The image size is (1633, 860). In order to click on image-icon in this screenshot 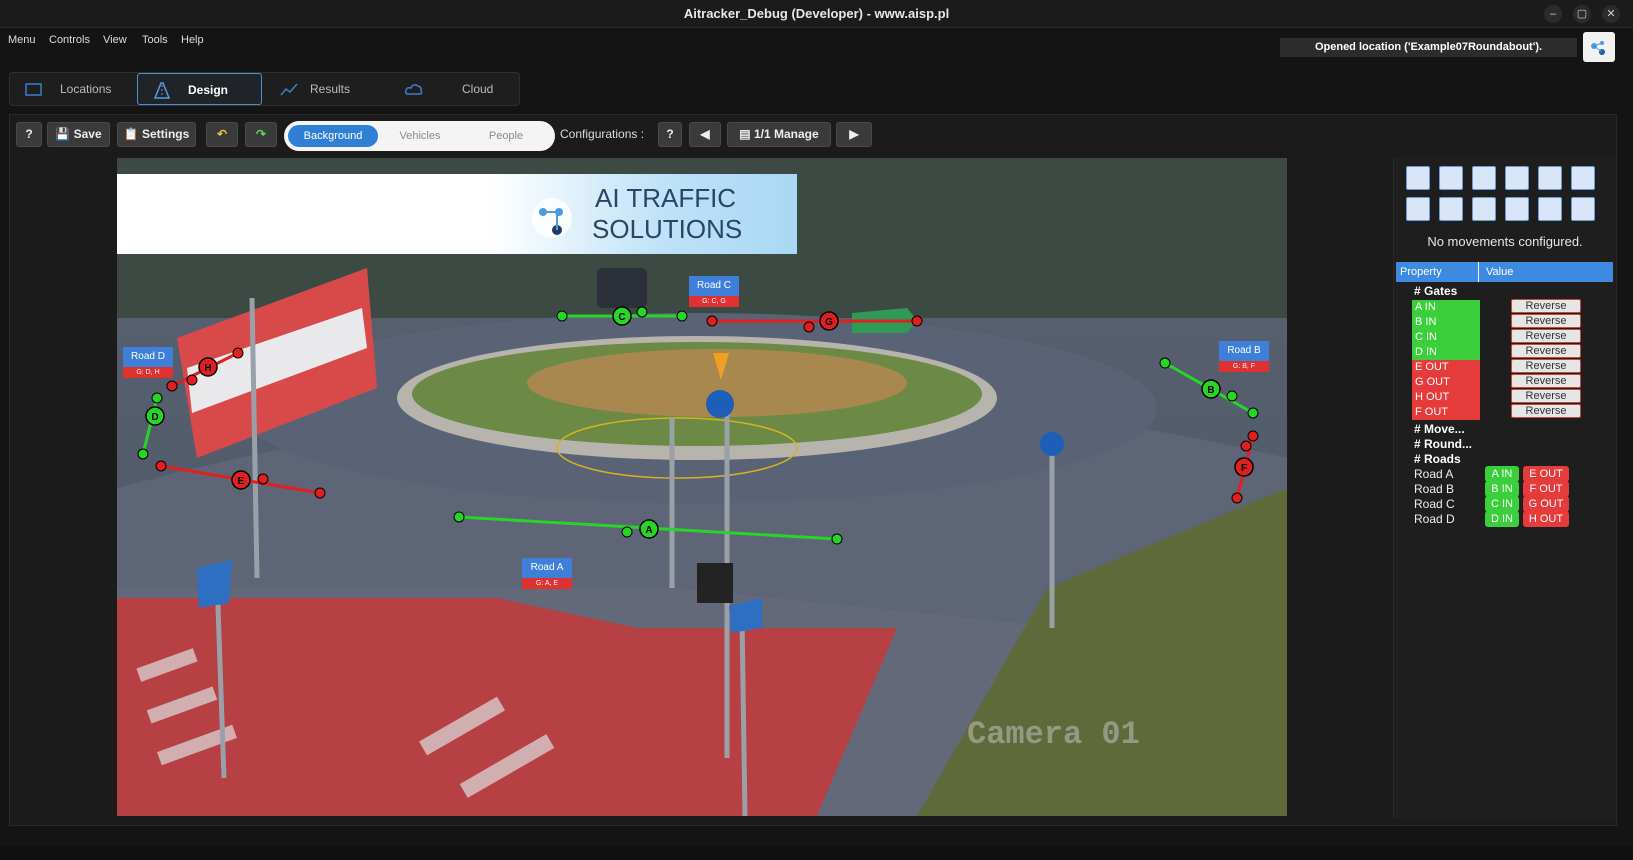, I will do `click(1550, 209)`.